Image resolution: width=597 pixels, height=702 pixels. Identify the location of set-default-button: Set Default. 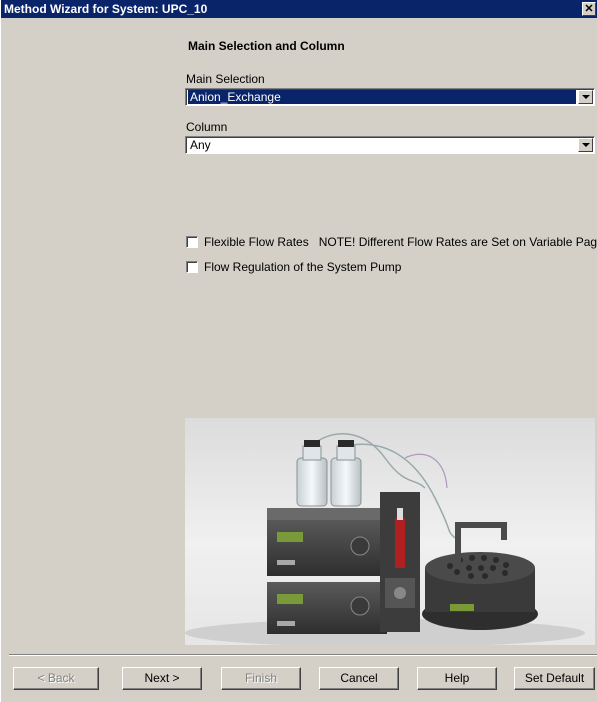
(554, 678).